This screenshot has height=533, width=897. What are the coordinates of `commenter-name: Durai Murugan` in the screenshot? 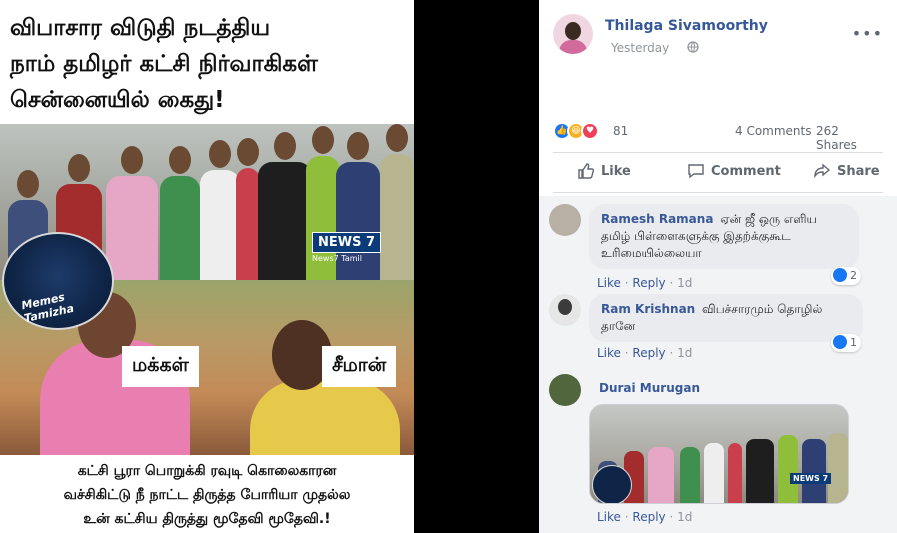 It's located at (649, 388).